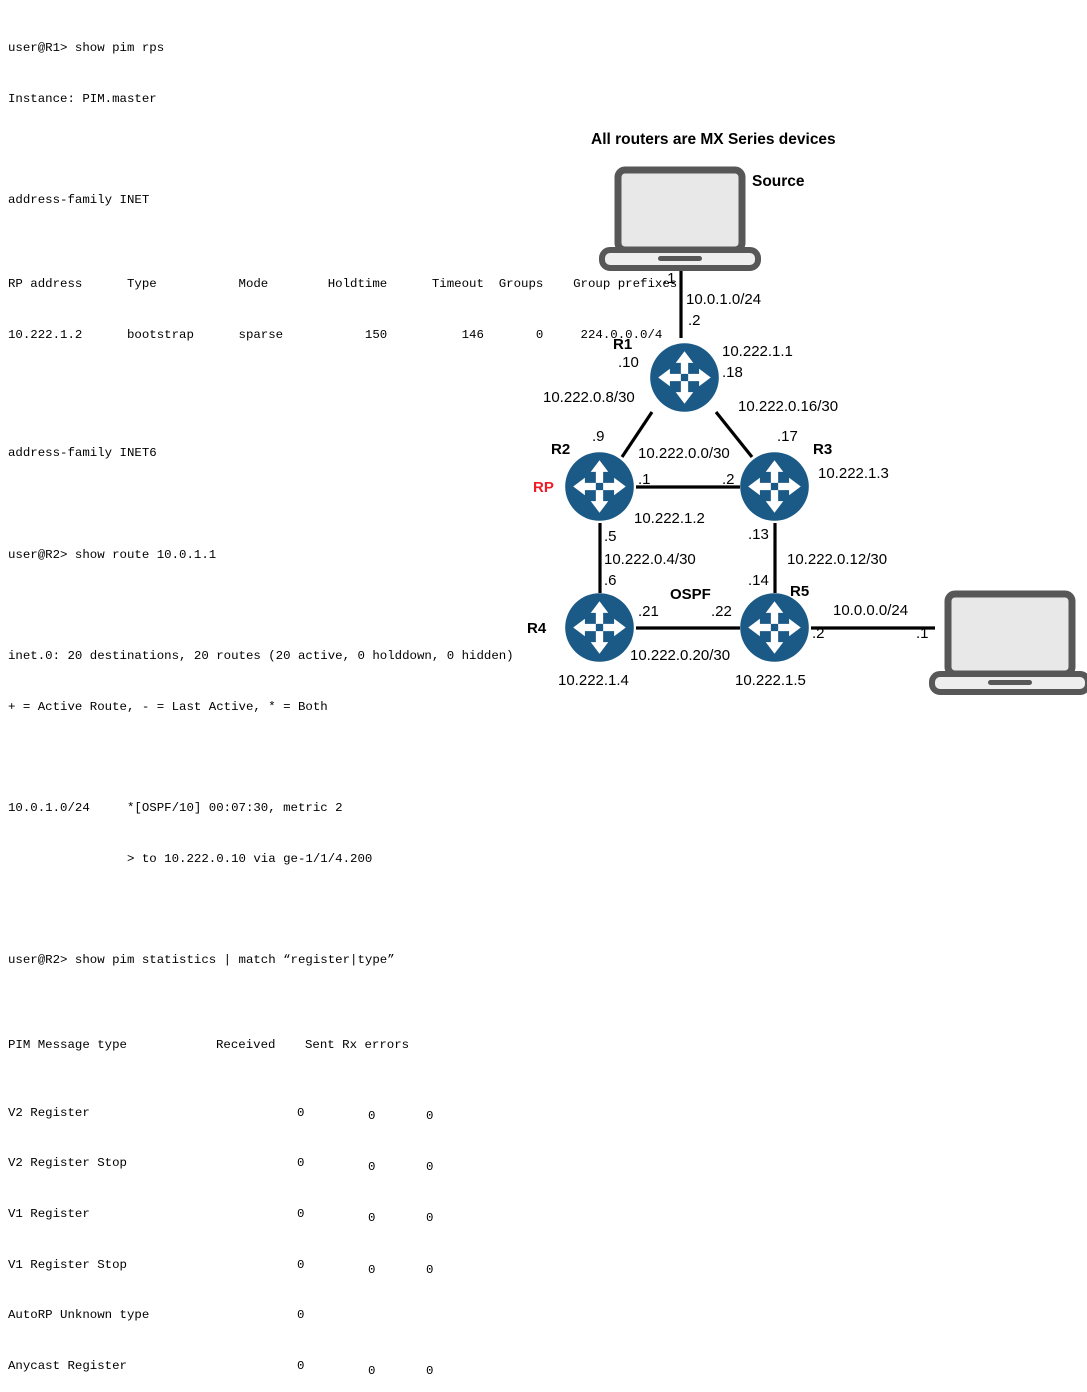 Image resolution: width=1087 pixels, height=1392 pixels. I want to click on network-r3-r5: 10.222.0.12/30, so click(837, 559).